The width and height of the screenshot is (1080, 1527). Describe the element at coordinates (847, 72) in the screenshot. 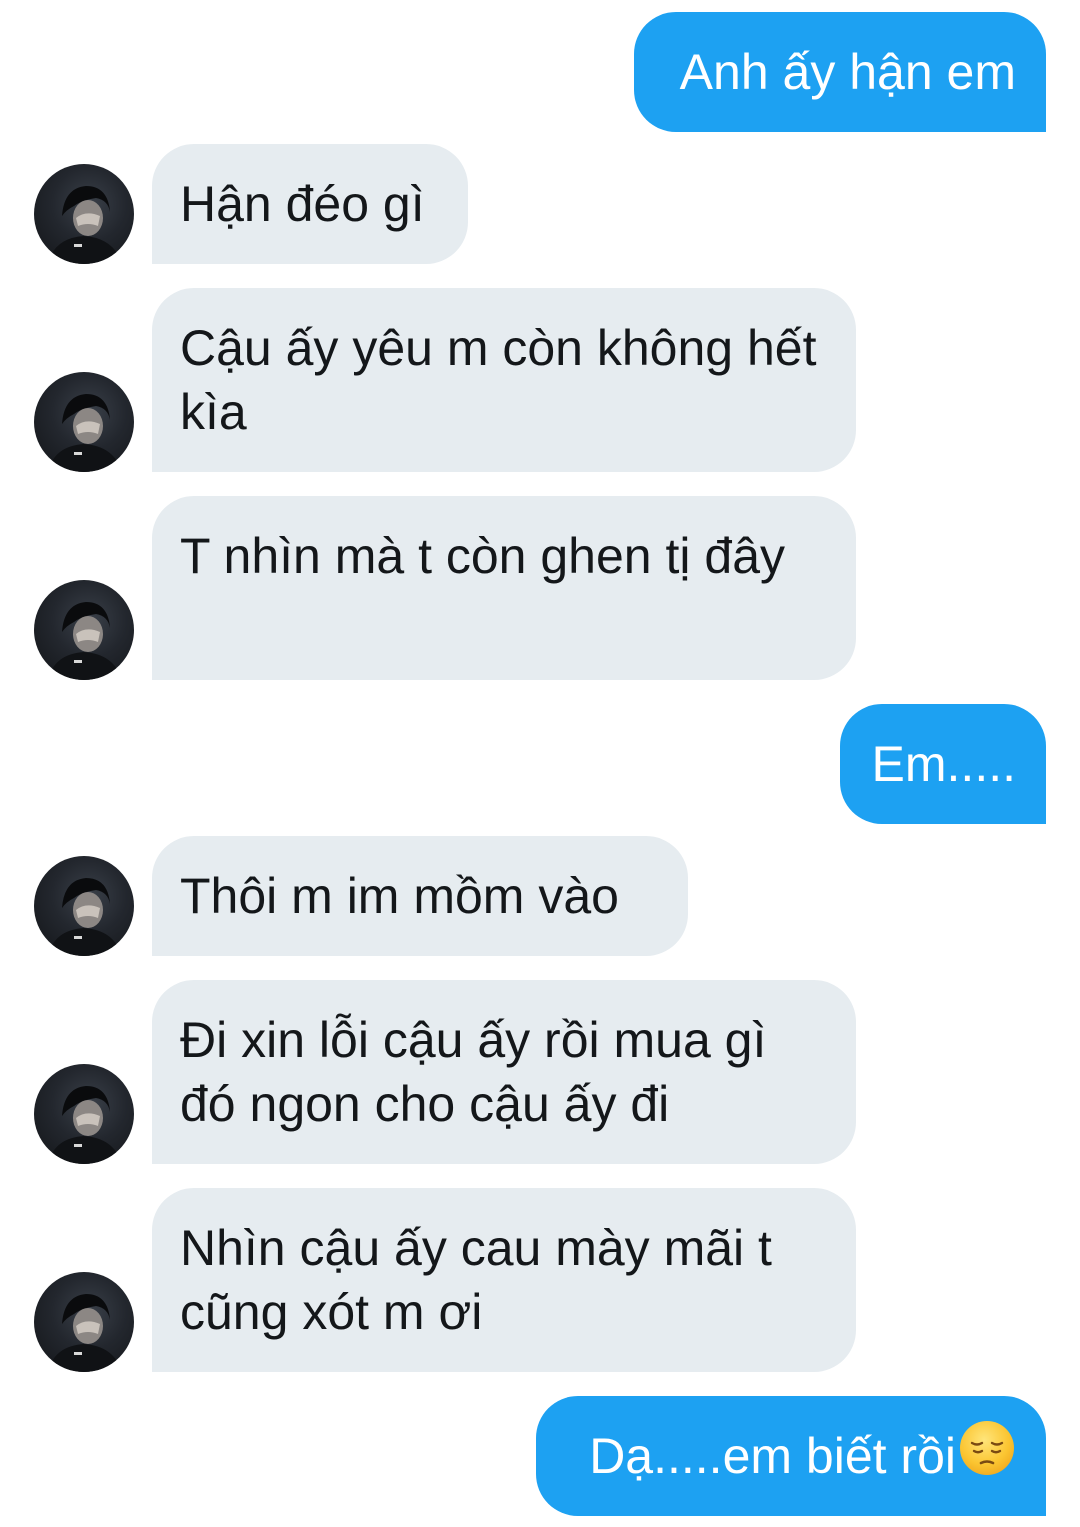

I see `message-text: Anh ấy hận em` at that location.